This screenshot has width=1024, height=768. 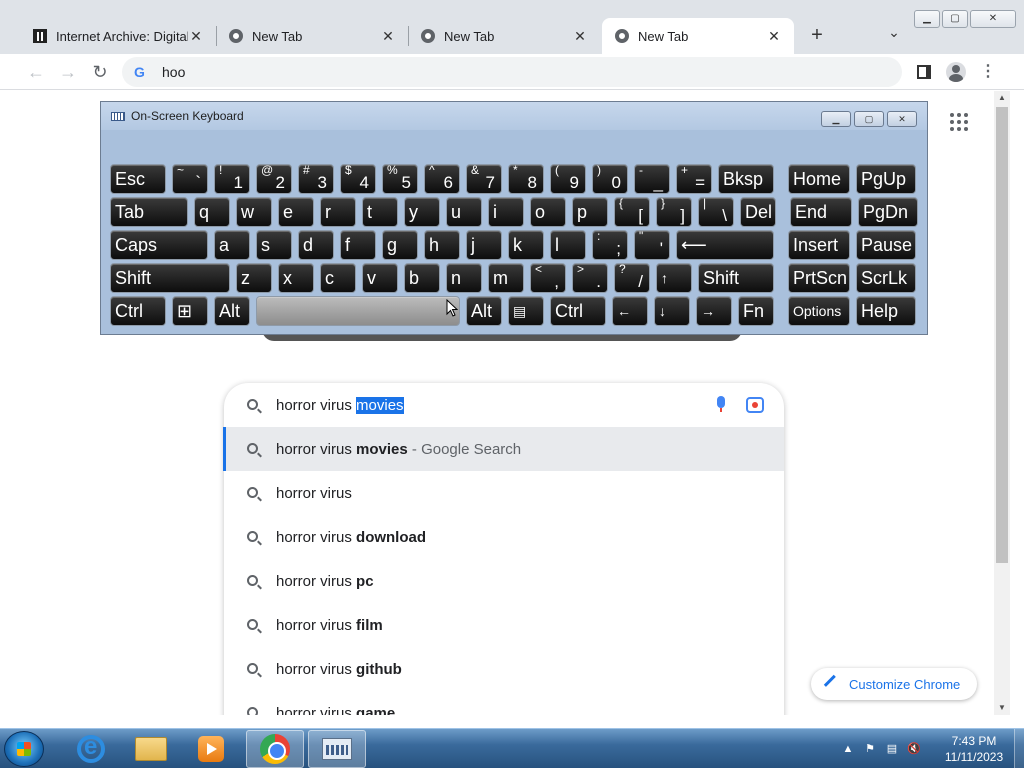 What do you see at coordinates (652, 179) in the screenshot?
I see `osk-key-: - _` at bounding box center [652, 179].